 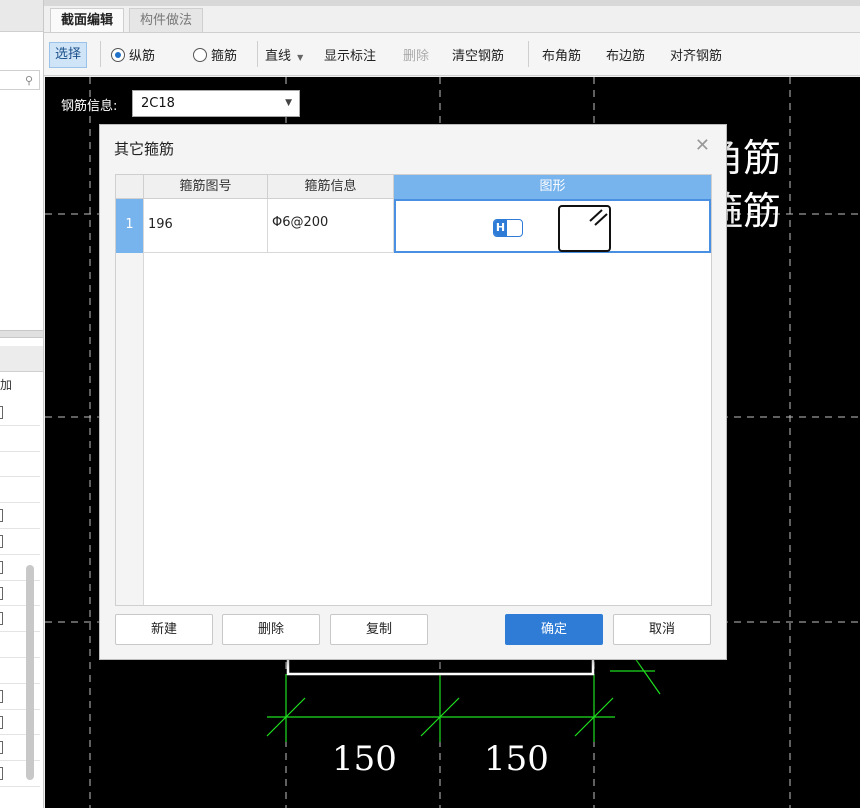 I want to click on tab-section-edit: 截面编辑, so click(x=87, y=20).